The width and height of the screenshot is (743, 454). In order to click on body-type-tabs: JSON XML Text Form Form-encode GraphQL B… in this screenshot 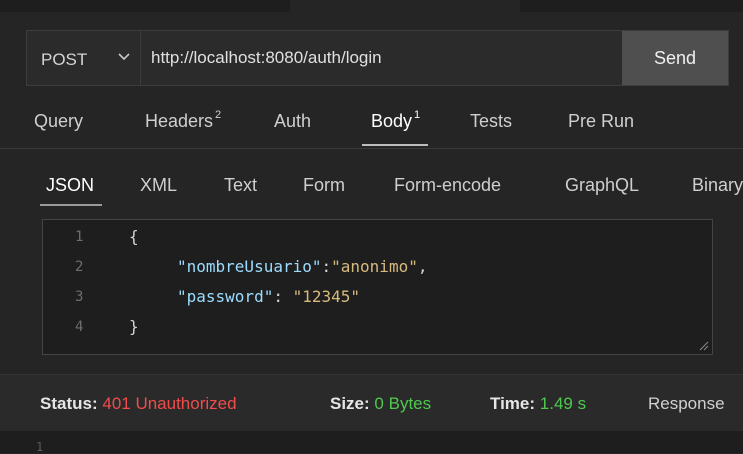, I will do `click(371, 185)`.